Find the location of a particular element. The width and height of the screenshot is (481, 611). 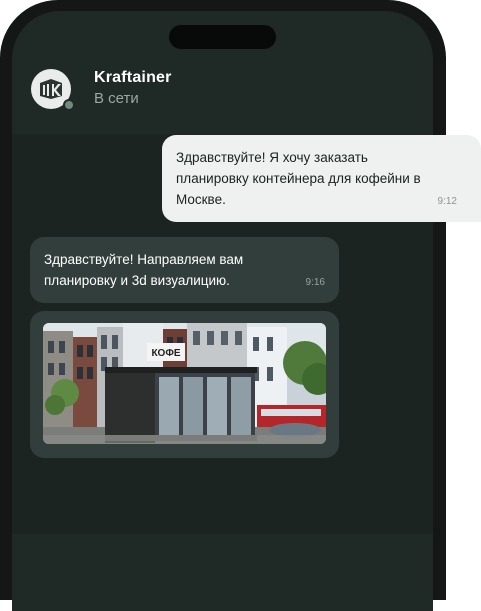

coffee-container-render-image: КОФЕ is located at coordinates (184, 383).